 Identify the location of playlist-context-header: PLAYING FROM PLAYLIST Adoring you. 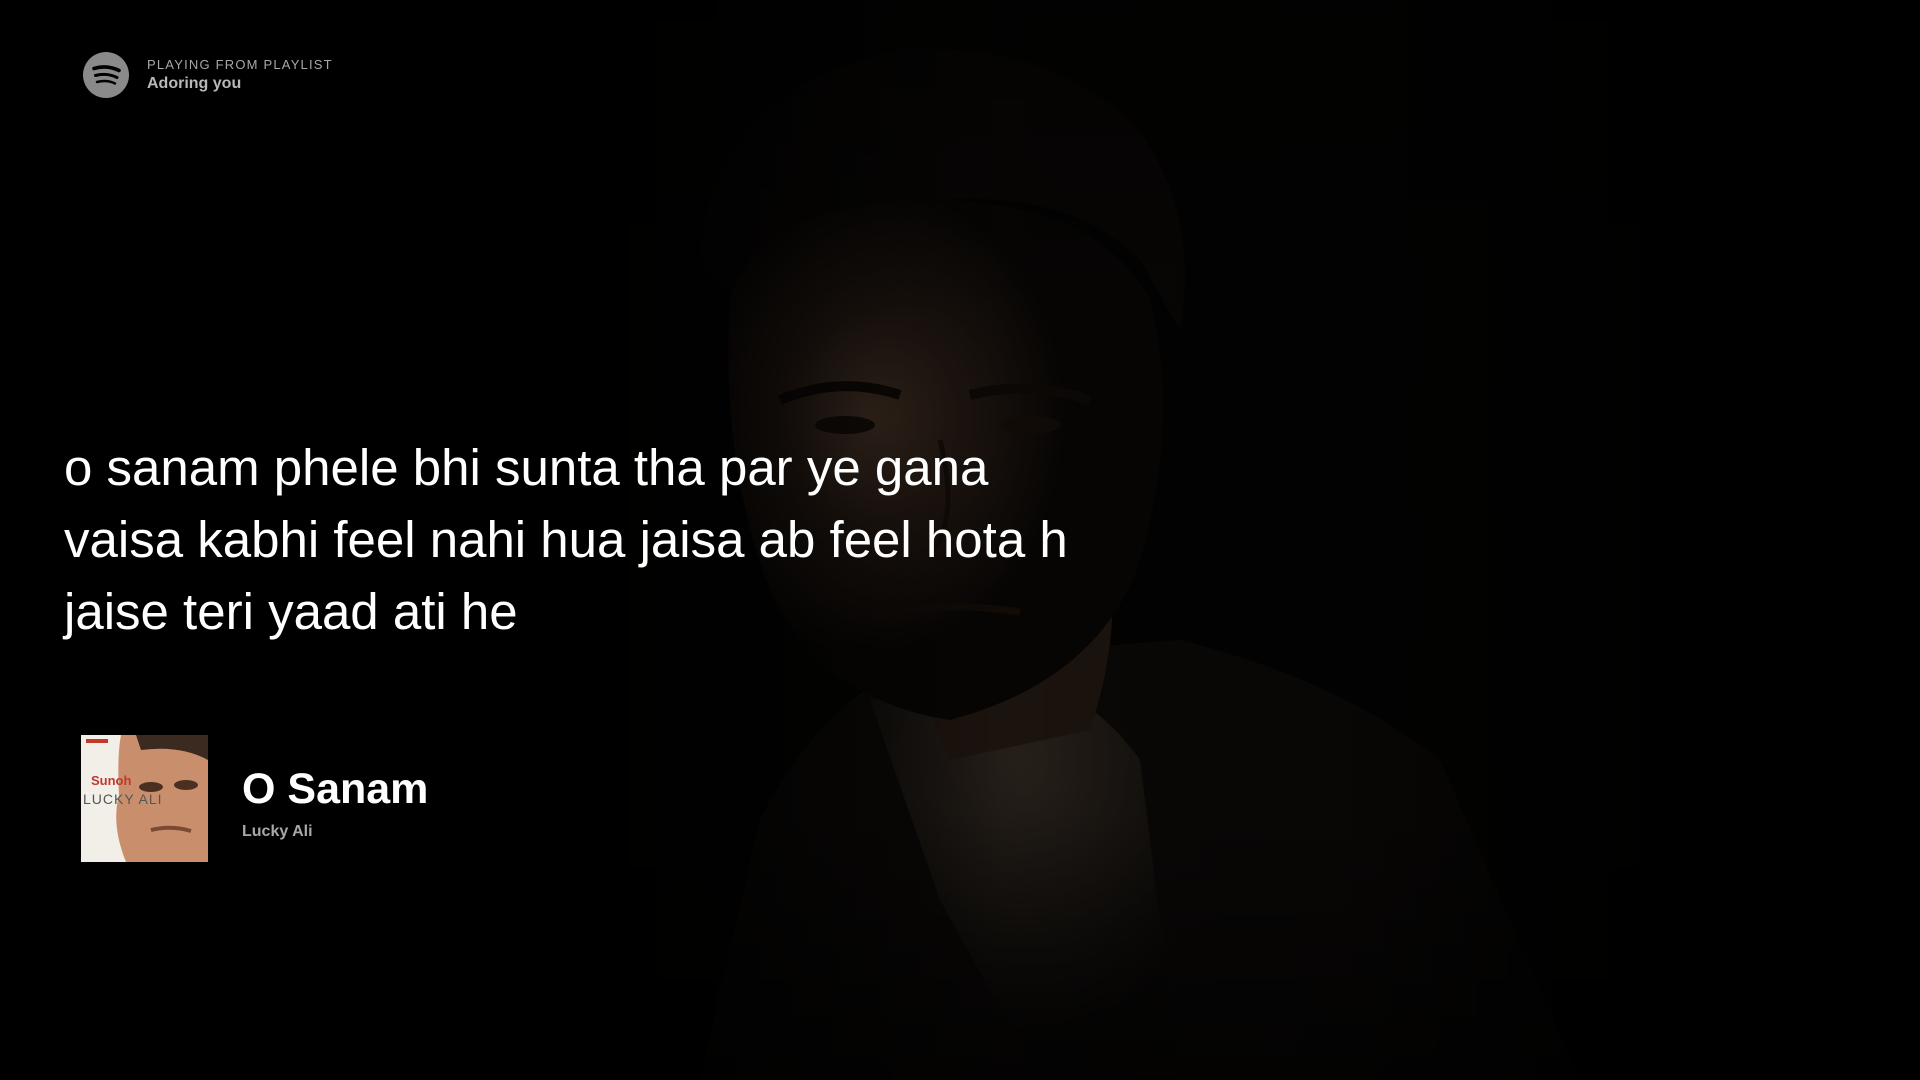
(208, 75).